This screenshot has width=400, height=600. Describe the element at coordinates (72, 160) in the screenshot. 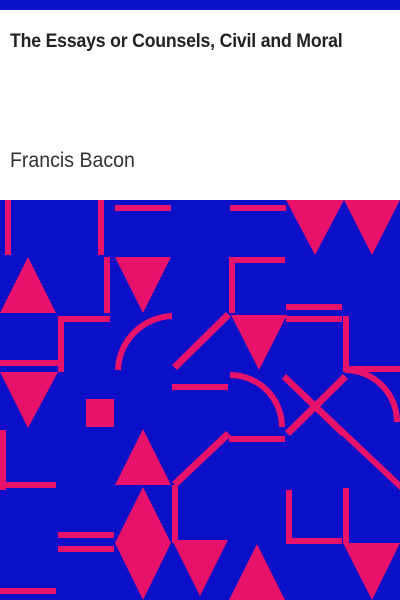

I see `book-author: Francis Bacon` at that location.